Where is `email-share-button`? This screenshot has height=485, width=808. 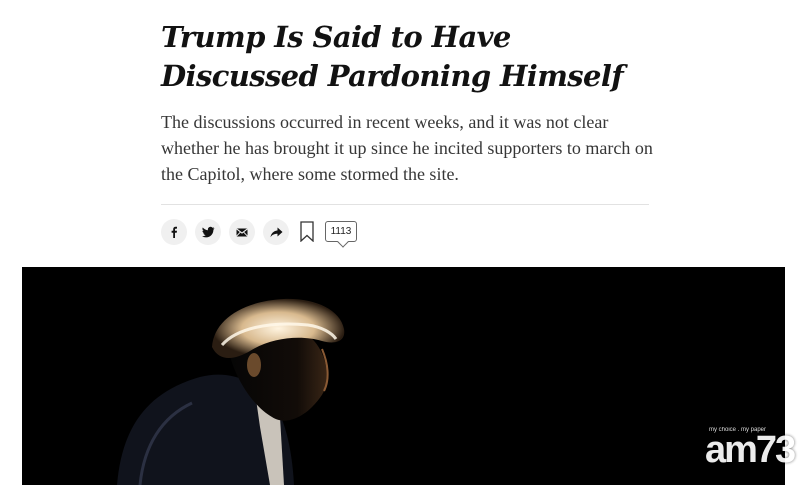 email-share-button is located at coordinates (242, 232).